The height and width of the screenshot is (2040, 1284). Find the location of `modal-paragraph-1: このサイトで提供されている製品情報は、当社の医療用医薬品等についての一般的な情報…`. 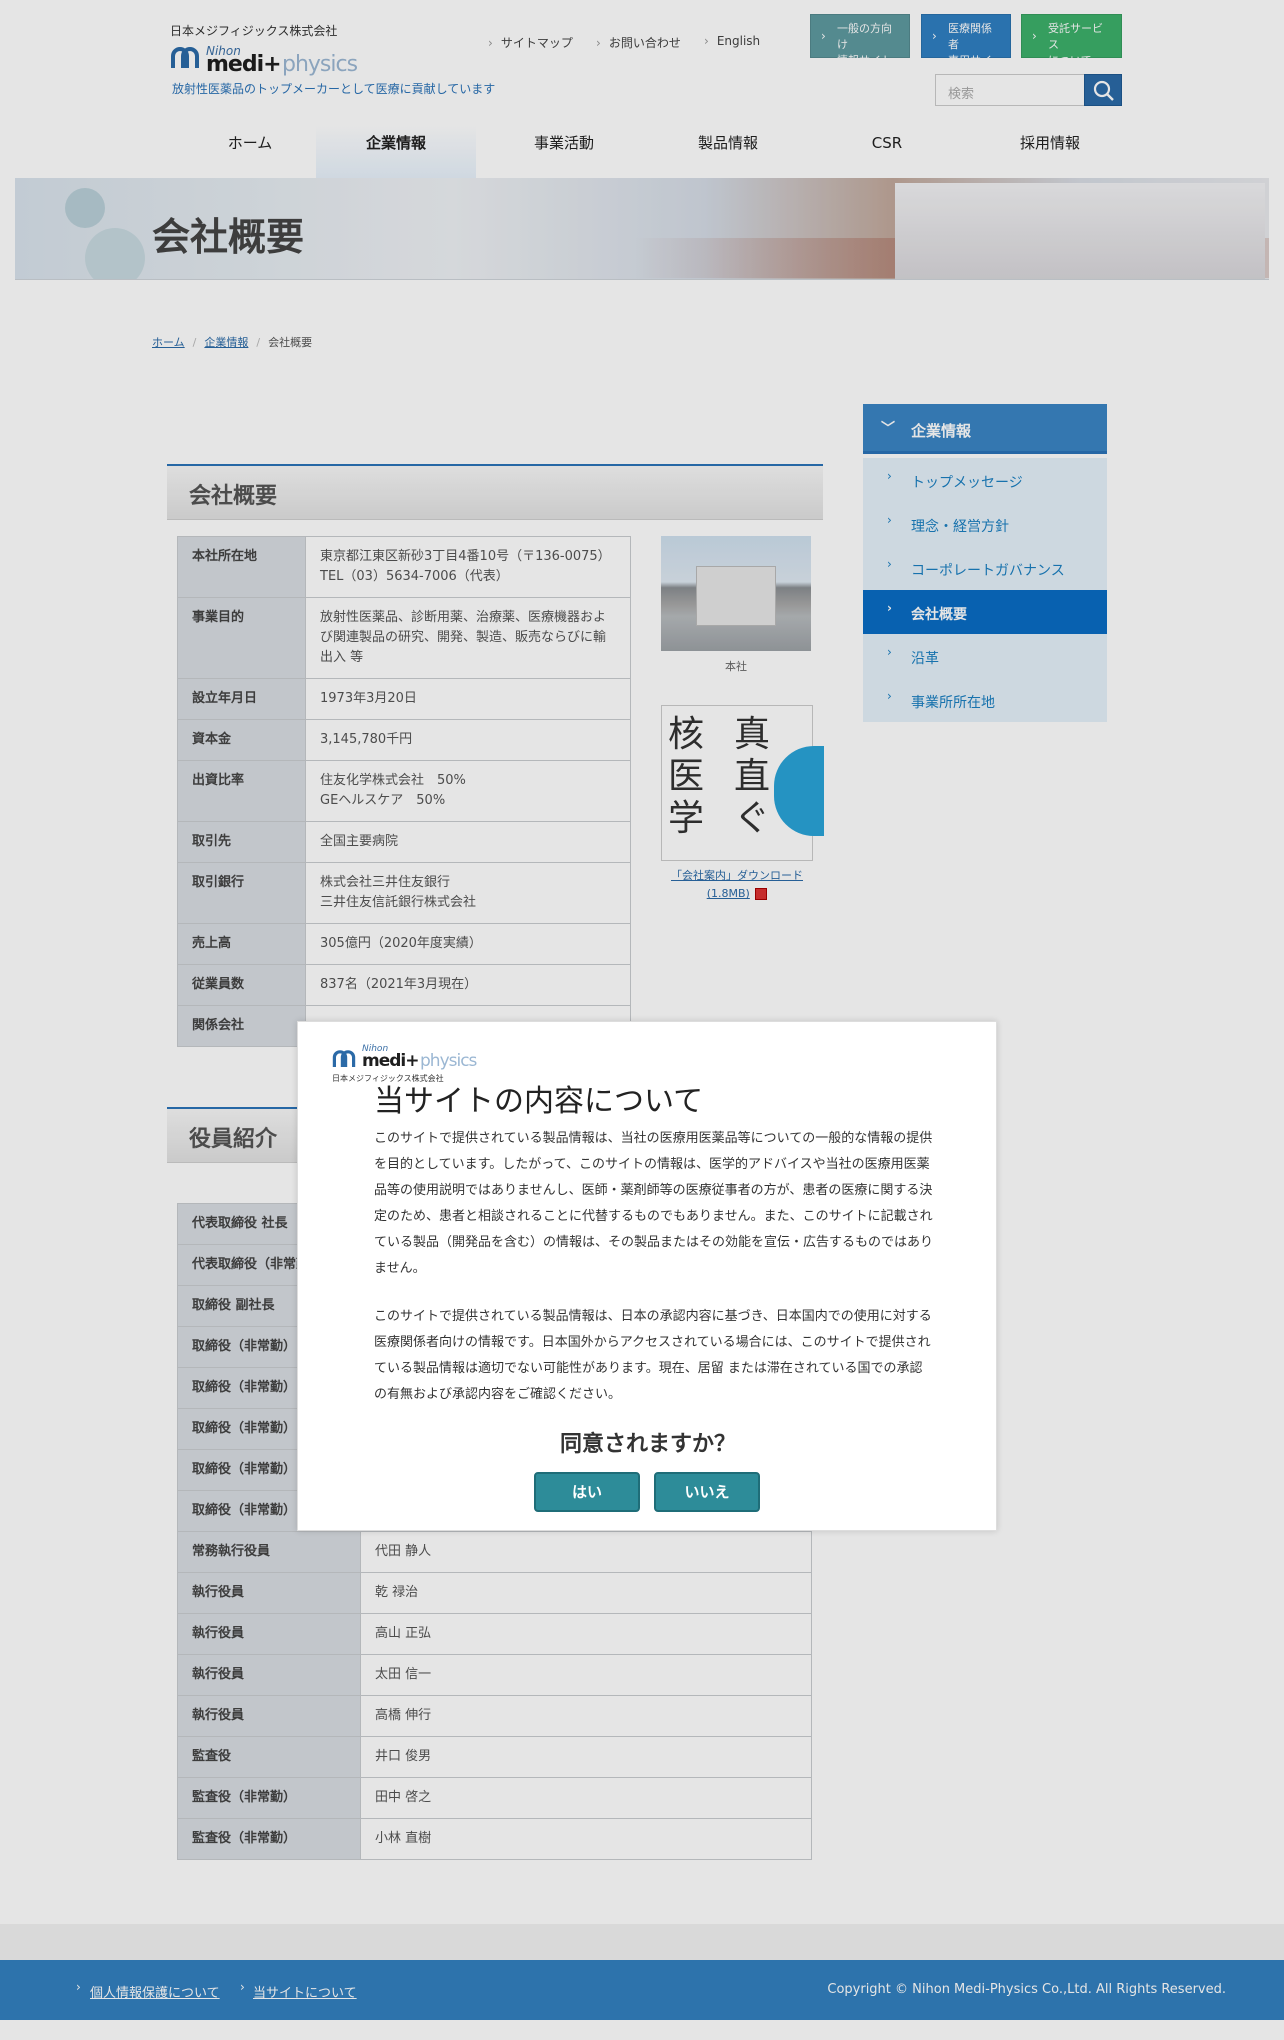

modal-paragraph-1: このサイトで提供されている製品情報は、当社の医療用医薬品等についての一般的な情報… is located at coordinates (654, 1203).